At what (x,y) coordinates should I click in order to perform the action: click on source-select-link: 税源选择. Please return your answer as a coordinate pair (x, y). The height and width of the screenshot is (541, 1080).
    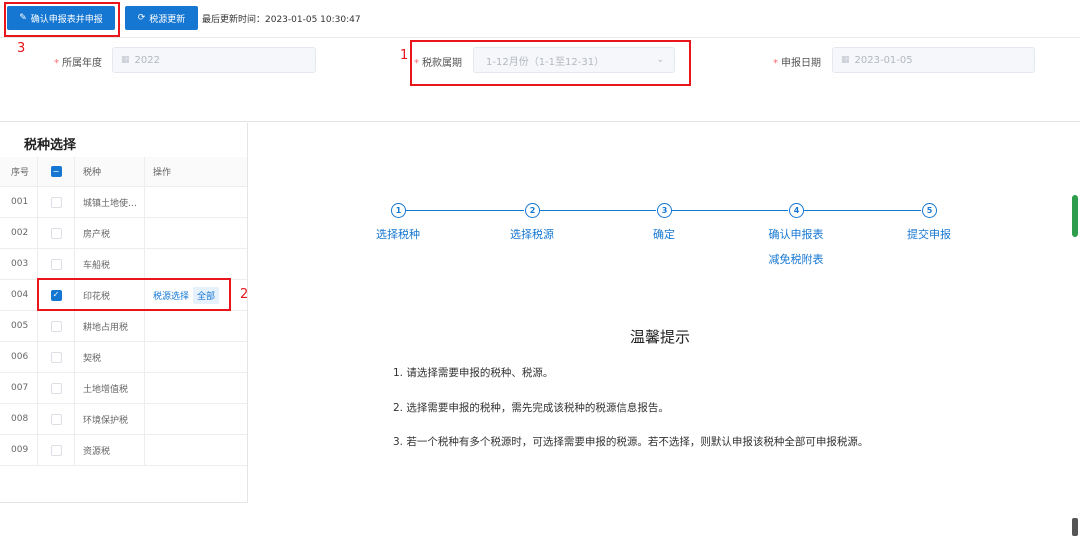
    Looking at the image, I should click on (171, 295).